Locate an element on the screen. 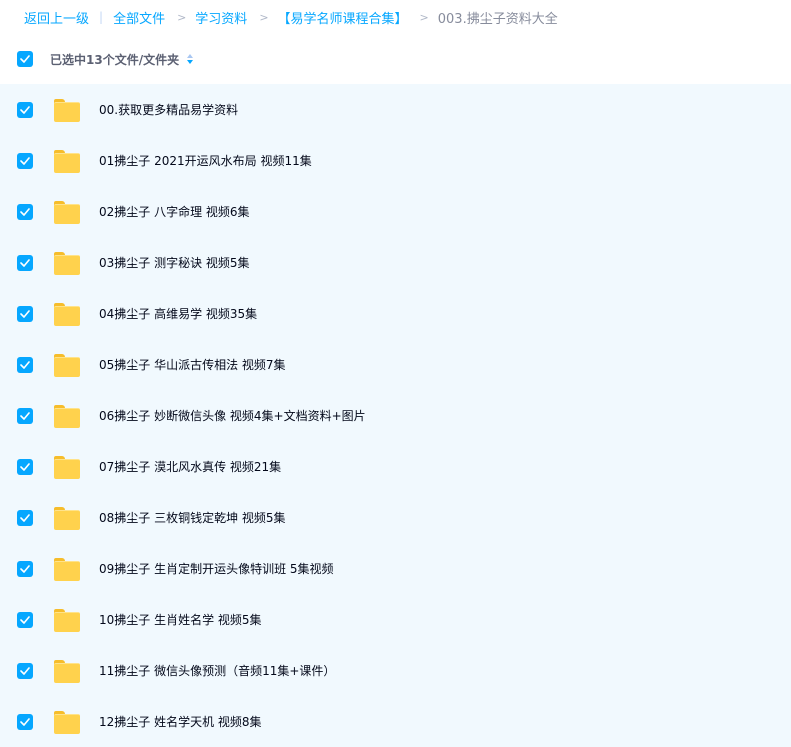 This screenshot has height=747, width=791. file-row: 12拂尘子 姓名学天机 视频8集 is located at coordinates (395, 721).